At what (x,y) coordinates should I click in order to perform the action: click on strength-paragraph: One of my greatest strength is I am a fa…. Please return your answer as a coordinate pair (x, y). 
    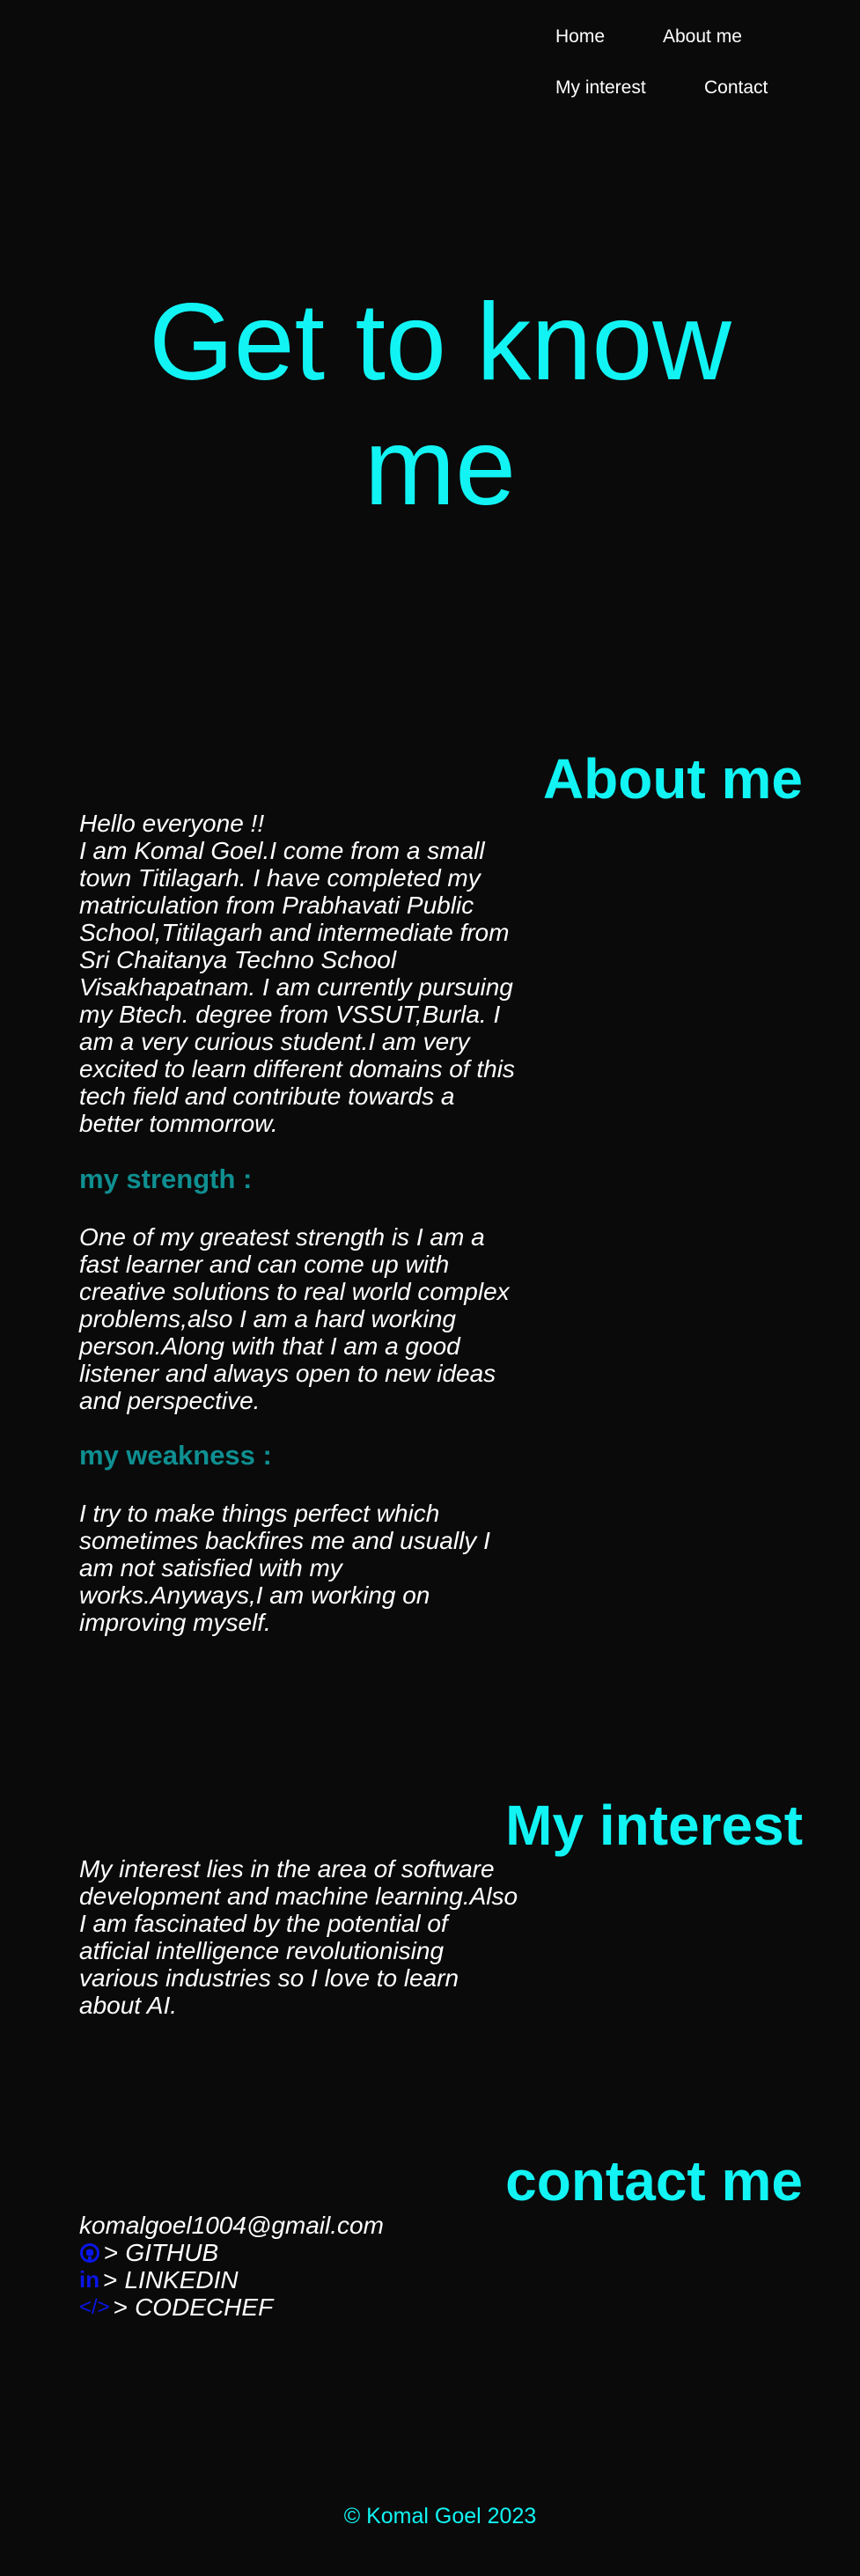
    Looking at the image, I should click on (294, 1318).